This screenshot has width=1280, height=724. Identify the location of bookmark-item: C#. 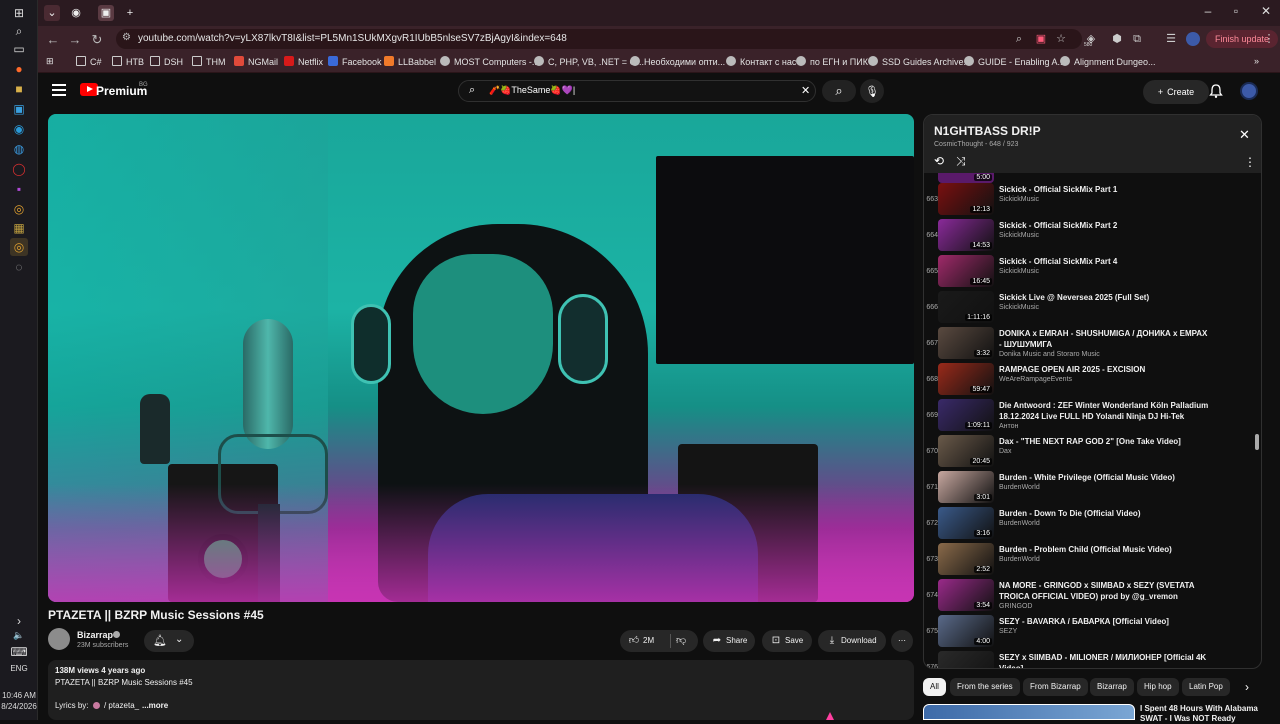
(89, 61).